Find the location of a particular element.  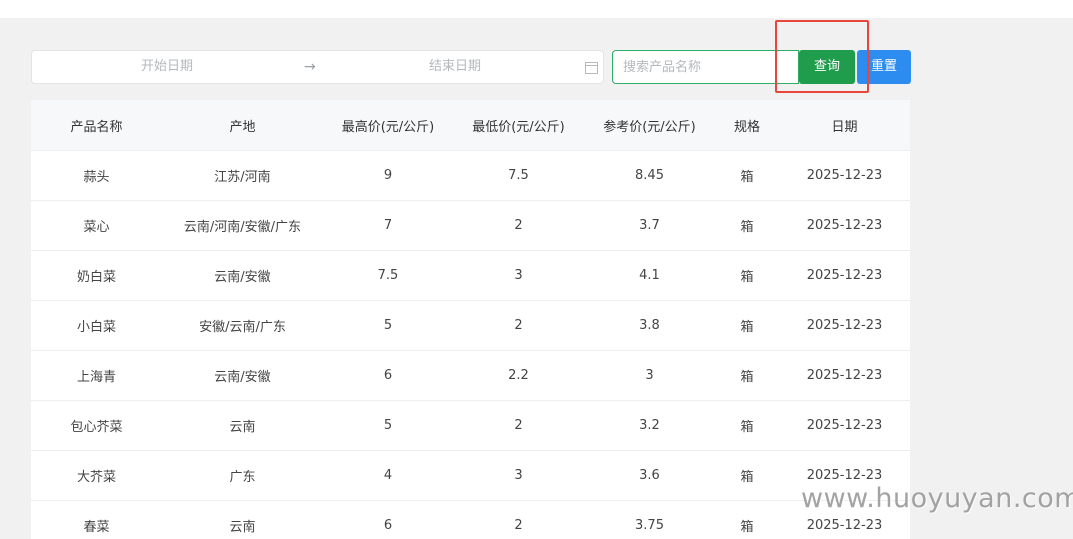

column-header-max-price: 最高价(元/公斤) is located at coordinates (388, 125).